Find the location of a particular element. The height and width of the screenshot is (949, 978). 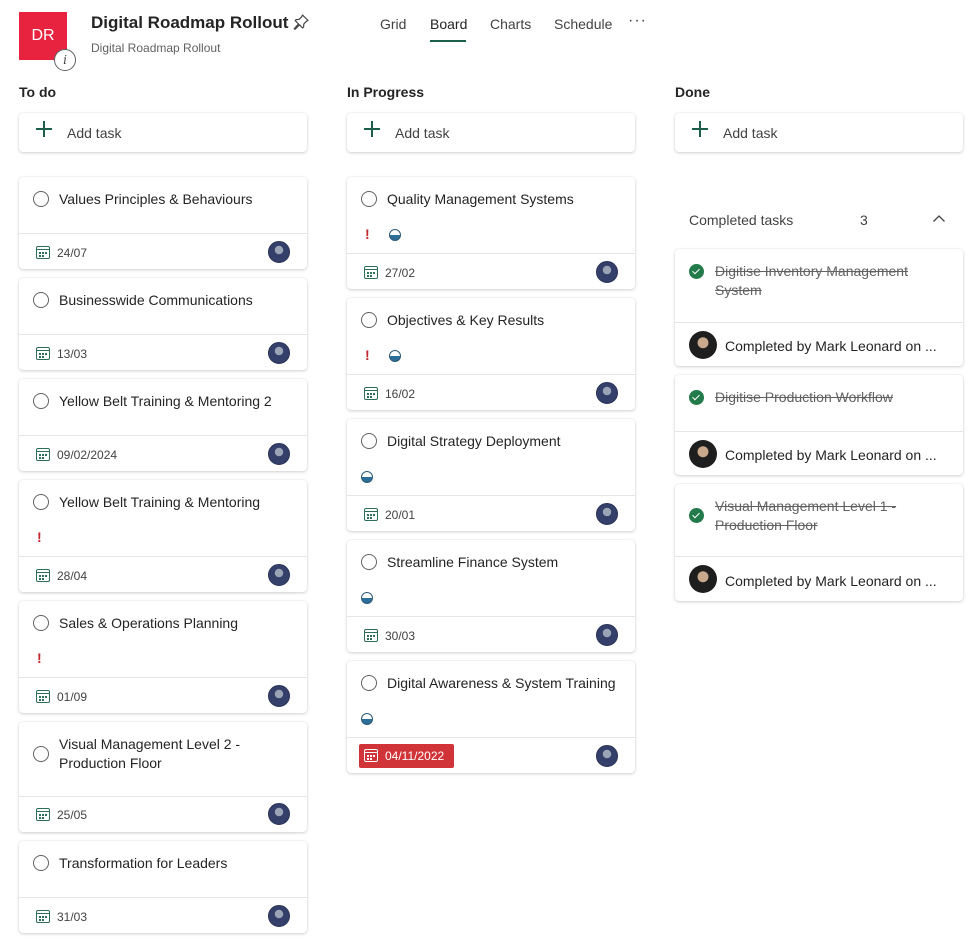

tab-schedule: Schedule is located at coordinates (583, 24).